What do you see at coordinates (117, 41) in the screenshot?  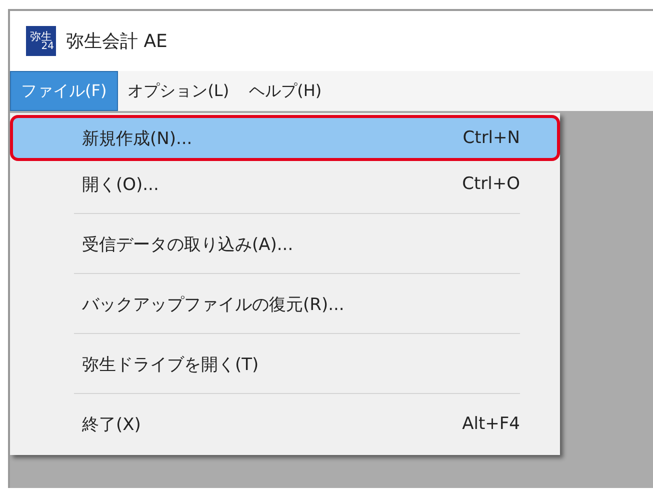 I see `window-title: 弥生会計 AE` at bounding box center [117, 41].